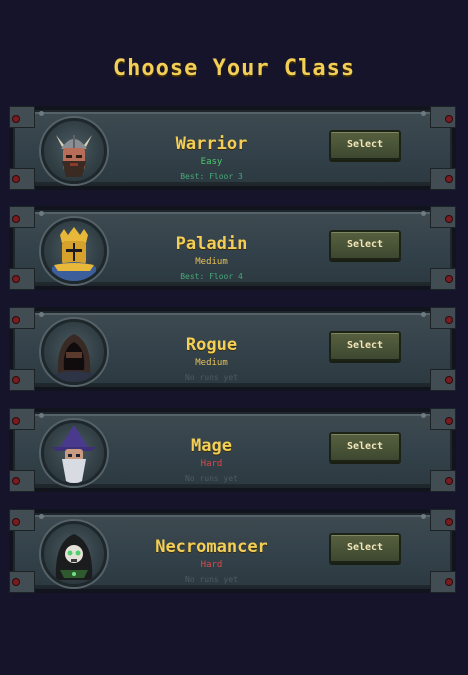  I want to click on select-button-warrior: Select, so click(365, 145).